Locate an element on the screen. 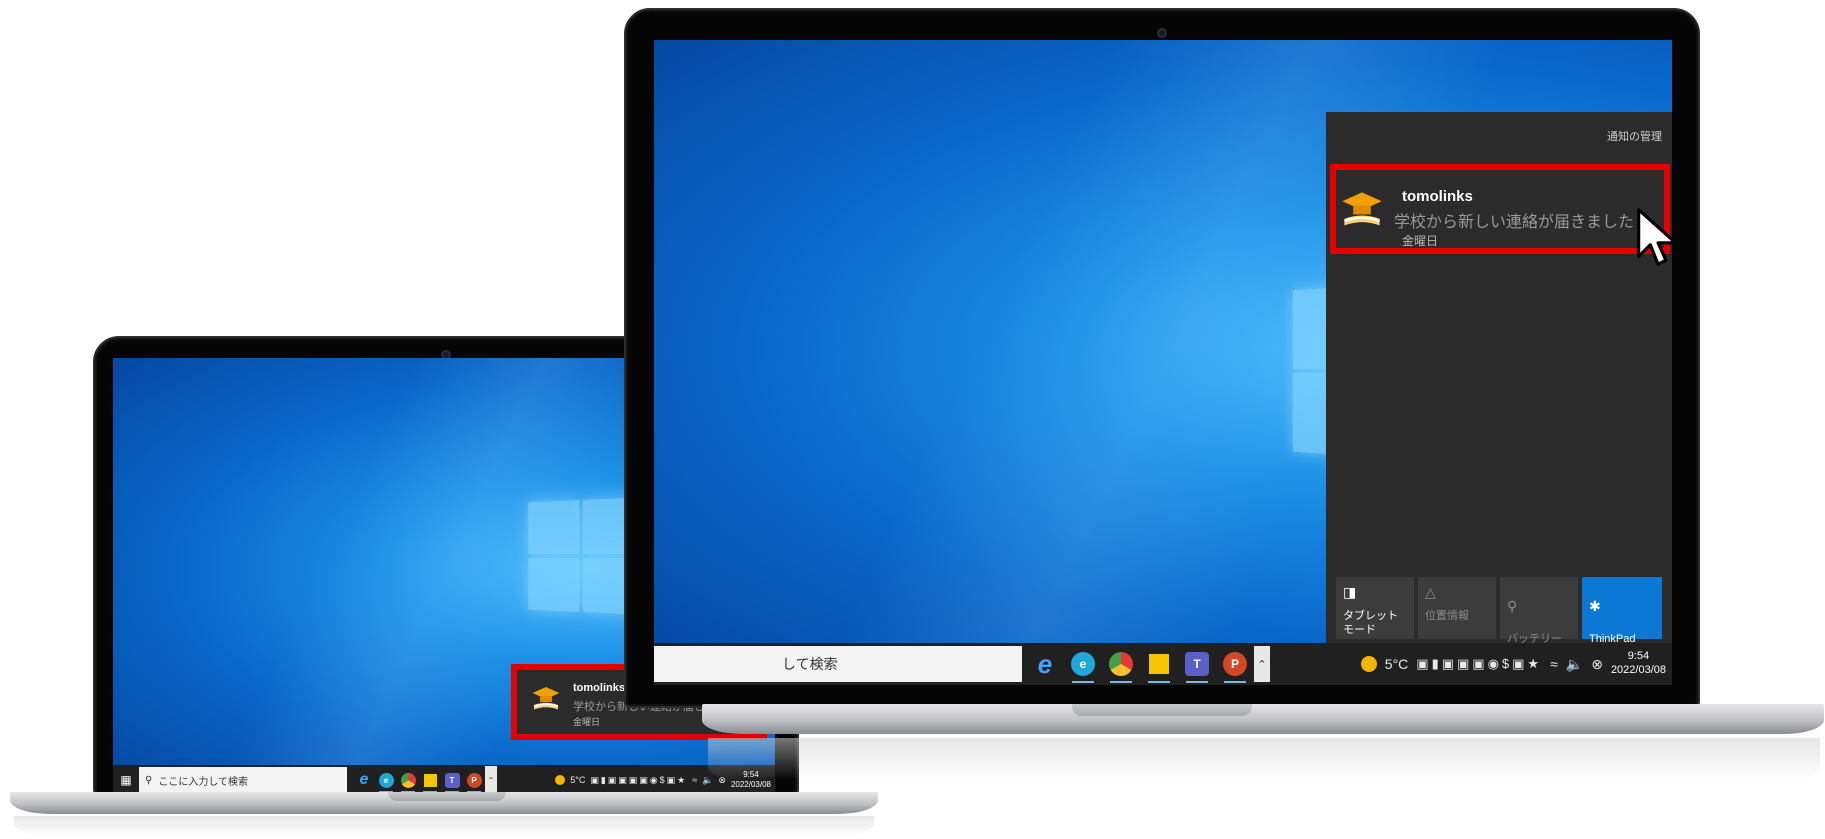 The image size is (1825, 839). battery-saver-icon: ⚲ is located at coordinates (1512, 606).